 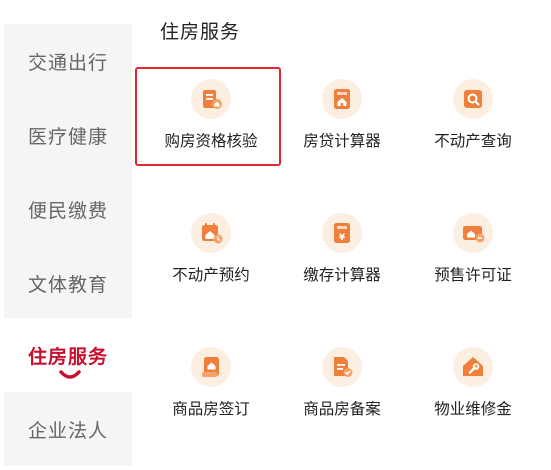 I want to click on tile-label: 房贷计算器, so click(x=342, y=141).